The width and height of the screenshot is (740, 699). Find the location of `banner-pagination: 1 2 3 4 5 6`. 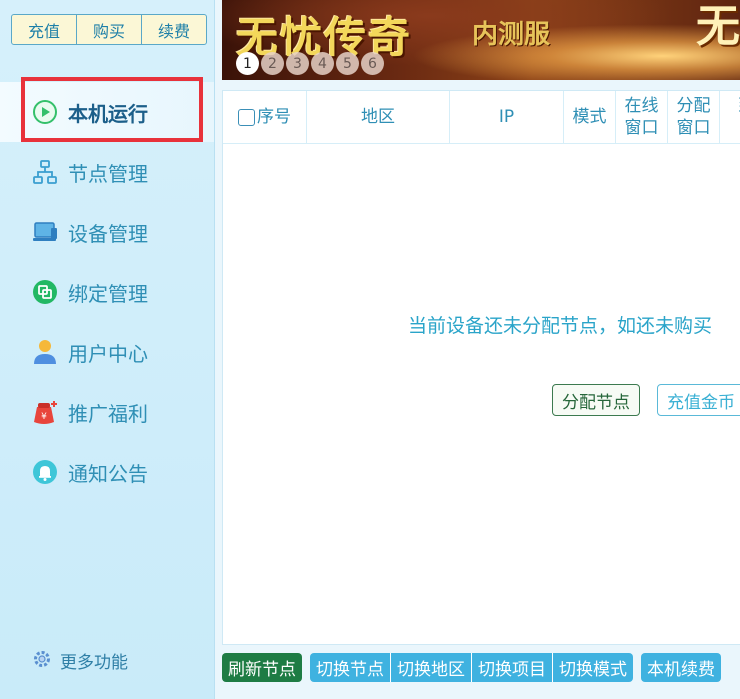

banner-pagination: 1 2 3 4 5 6 is located at coordinates (310, 63).